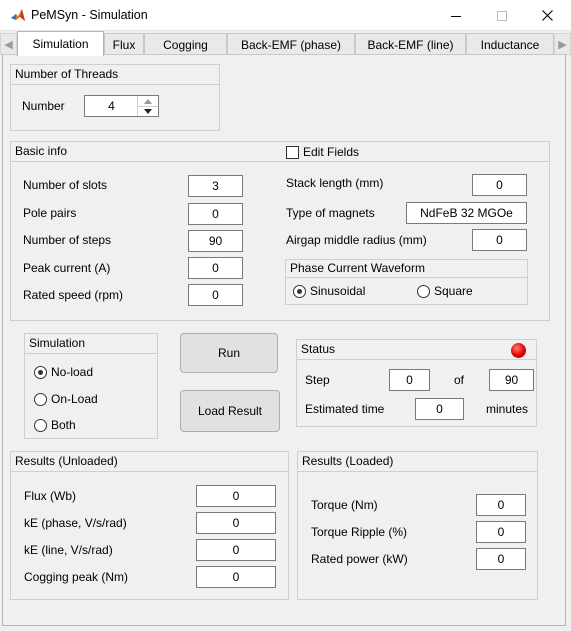 This screenshot has width=571, height=631. Describe the element at coordinates (236, 550) in the screenshot. I see `ke-line-field: 0` at that location.